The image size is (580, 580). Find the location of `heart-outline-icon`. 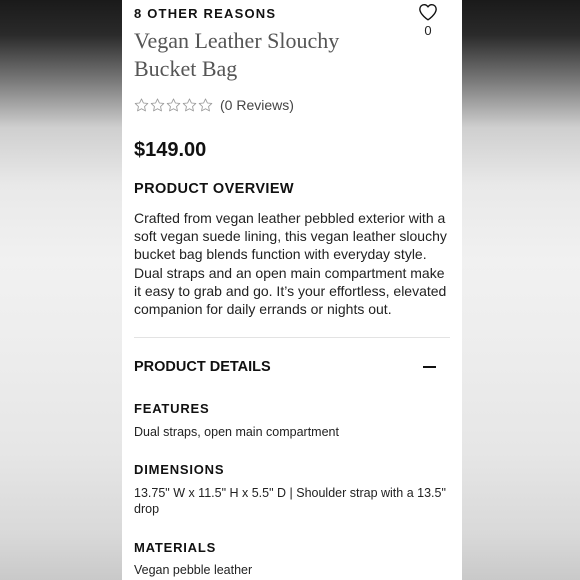

heart-outline-icon is located at coordinates (428, 12).